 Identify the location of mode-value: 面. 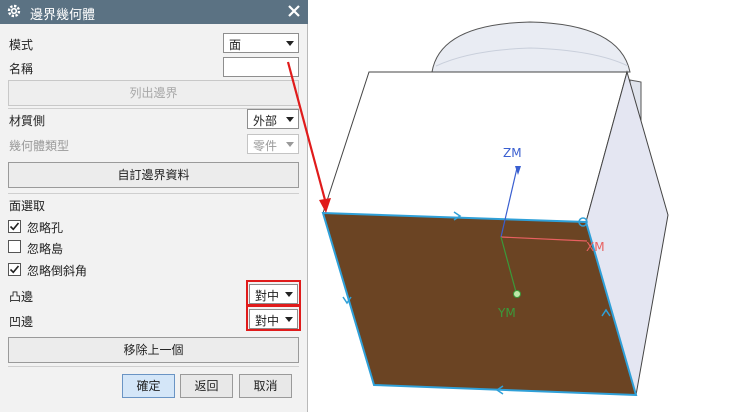
(235, 45).